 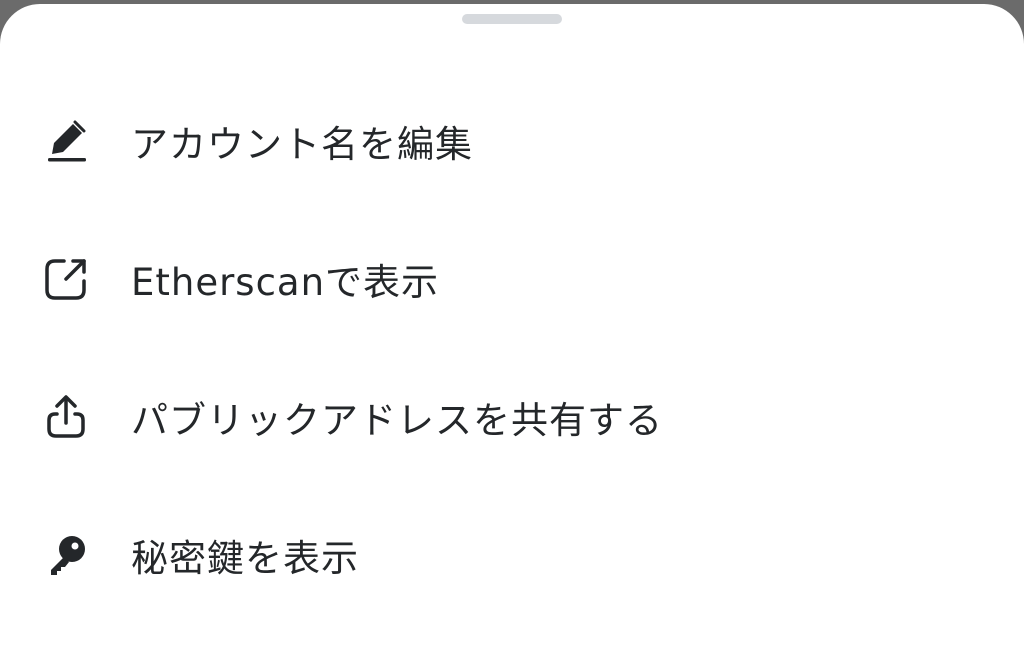 I want to click on share-icon, so click(x=66, y=417).